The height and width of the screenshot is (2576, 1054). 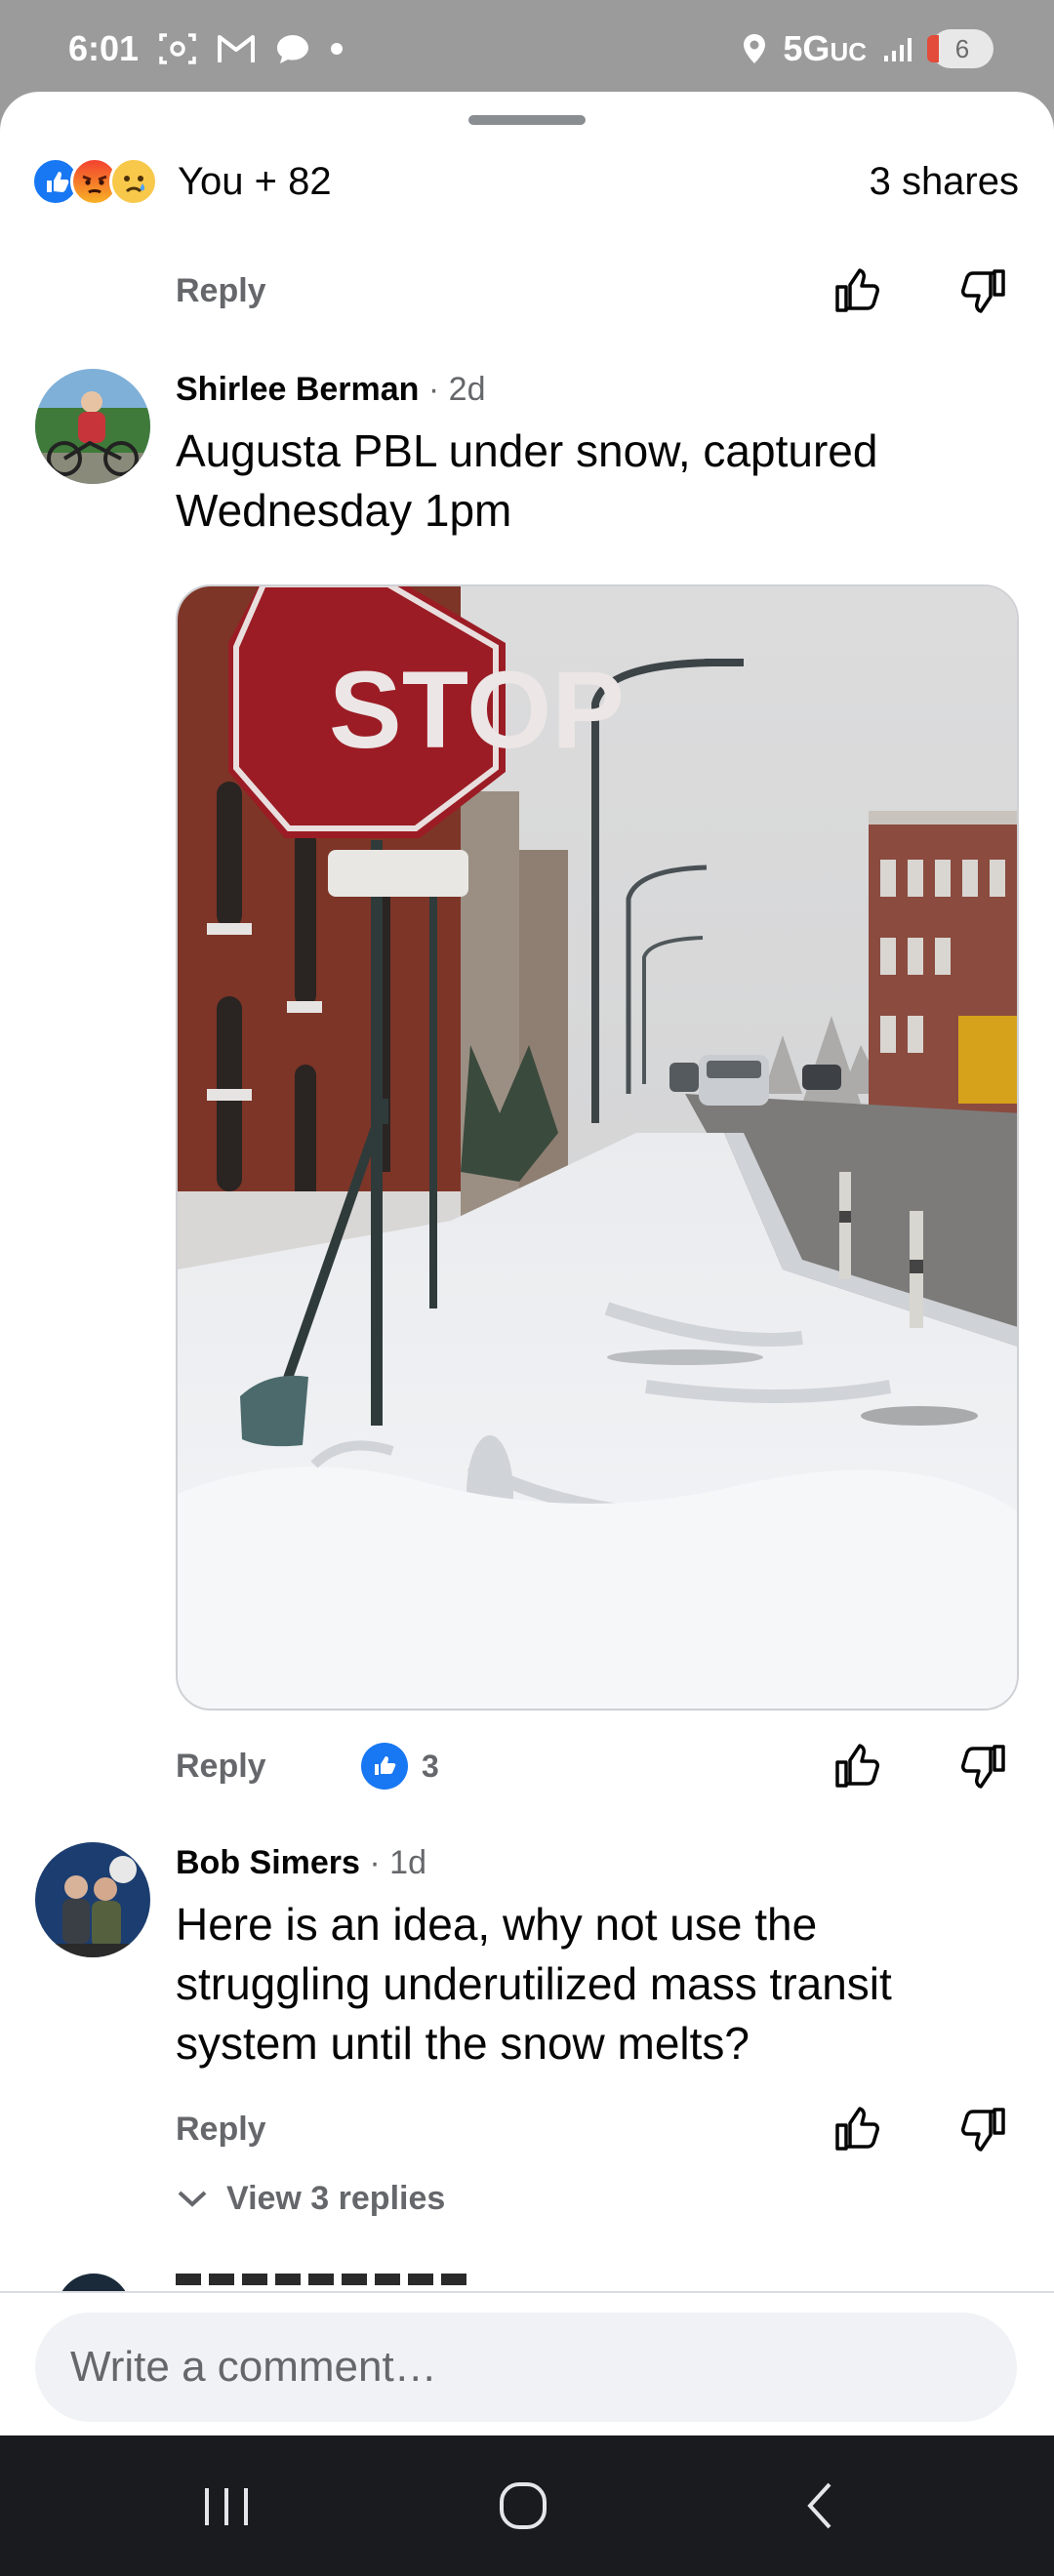 What do you see at coordinates (754, 48) in the screenshot?
I see `location-icon` at bounding box center [754, 48].